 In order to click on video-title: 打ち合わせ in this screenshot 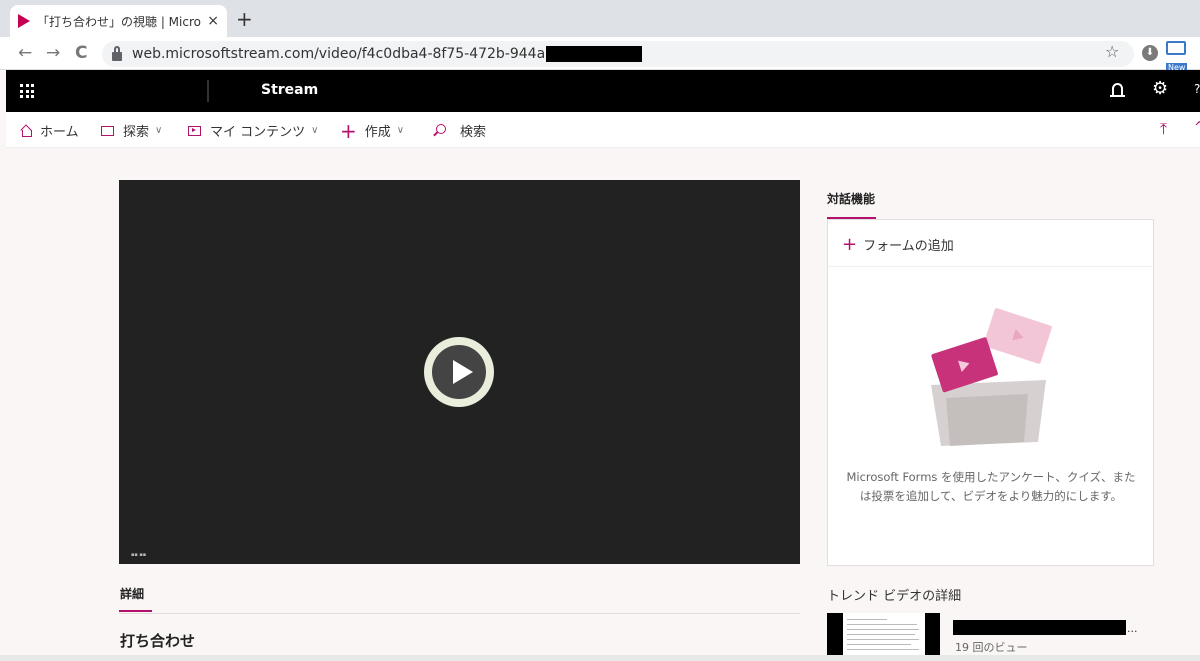, I will do `click(158, 641)`.